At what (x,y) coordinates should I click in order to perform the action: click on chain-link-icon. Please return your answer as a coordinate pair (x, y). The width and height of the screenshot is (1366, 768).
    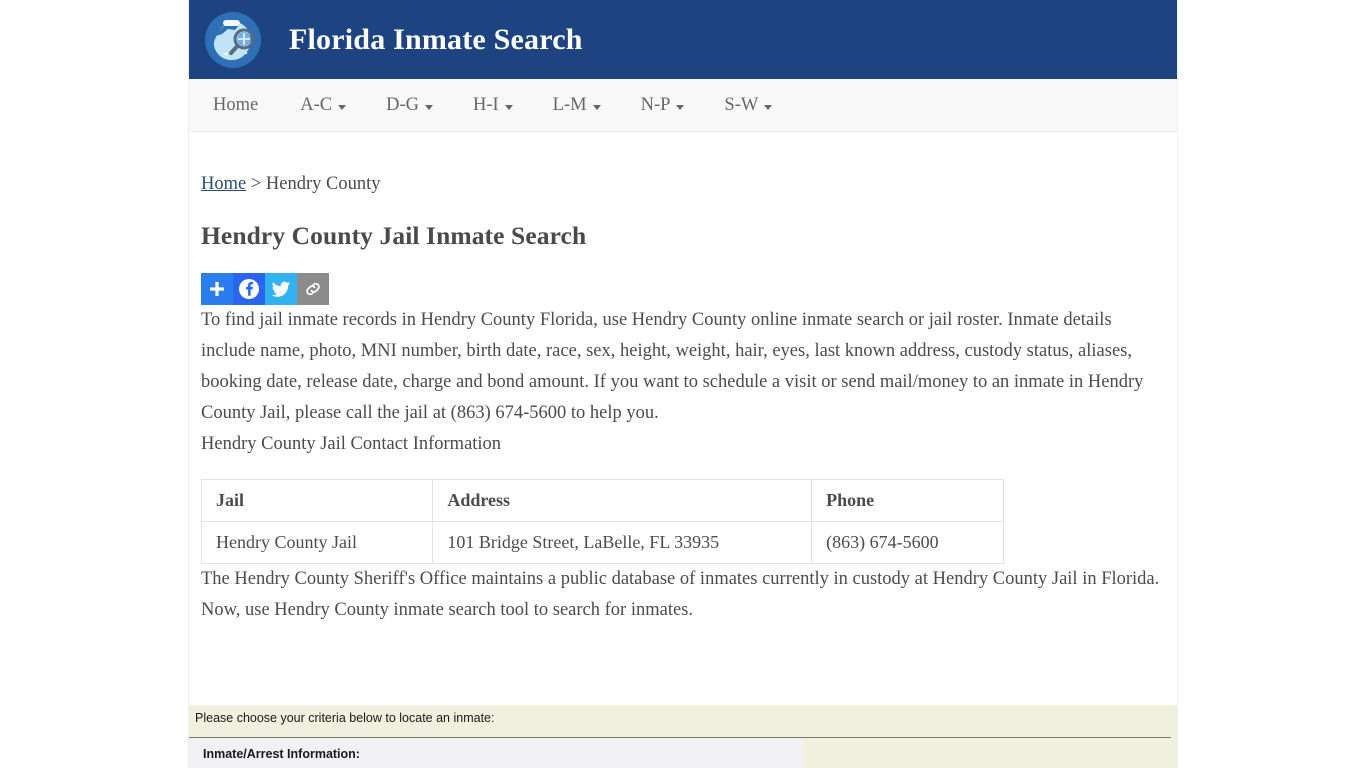
    Looking at the image, I should click on (313, 289).